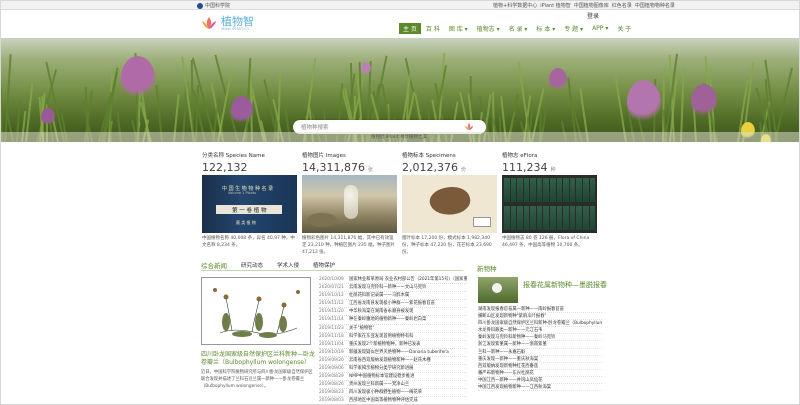 The image size is (800, 405). Describe the element at coordinates (540, 331) in the screenshot. I see `new-species-item: 水龙骨科蕨类一新种——元江石韦` at that location.